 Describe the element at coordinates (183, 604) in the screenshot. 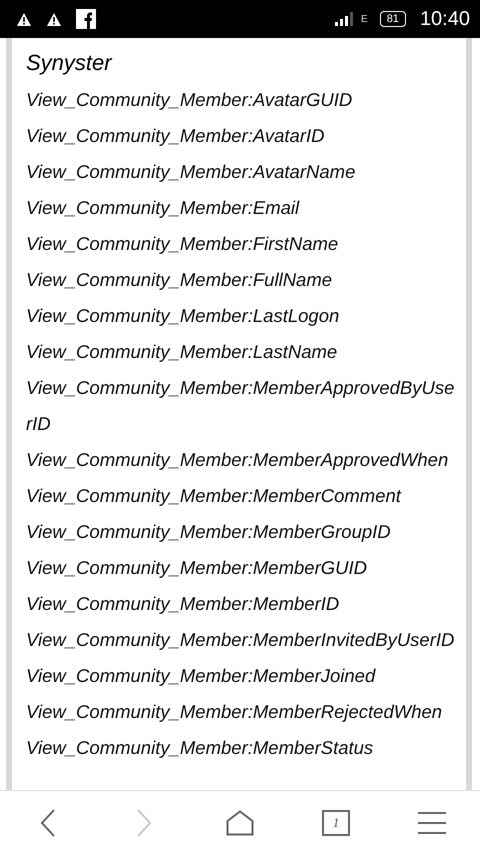

I see `field-name-text: View_Community_Member:MemberID` at that location.